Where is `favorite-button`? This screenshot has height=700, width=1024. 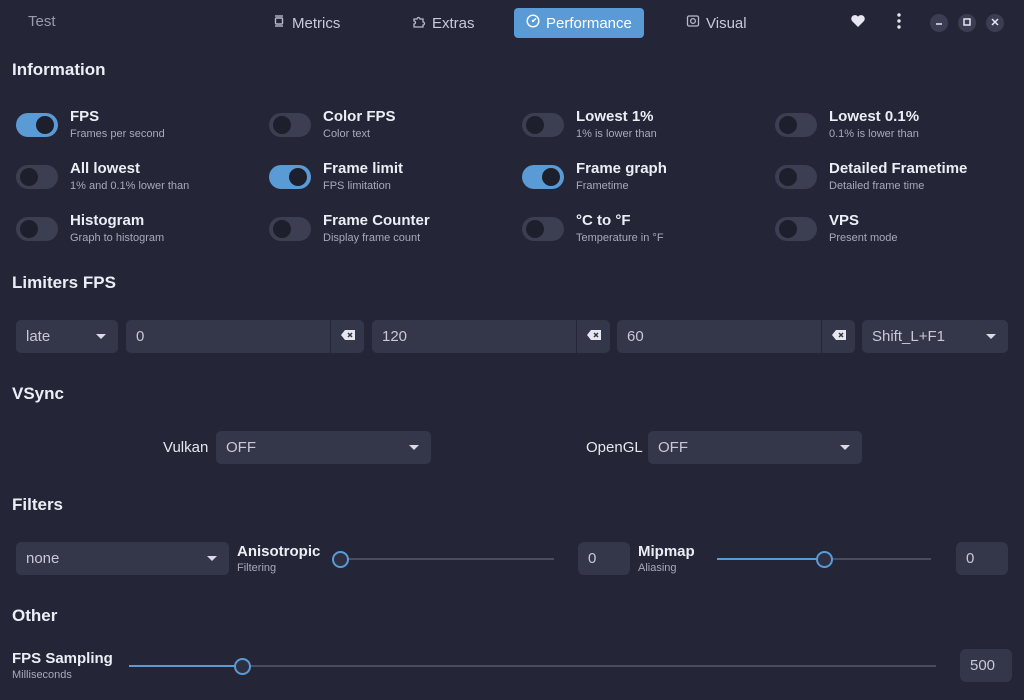 favorite-button is located at coordinates (858, 23).